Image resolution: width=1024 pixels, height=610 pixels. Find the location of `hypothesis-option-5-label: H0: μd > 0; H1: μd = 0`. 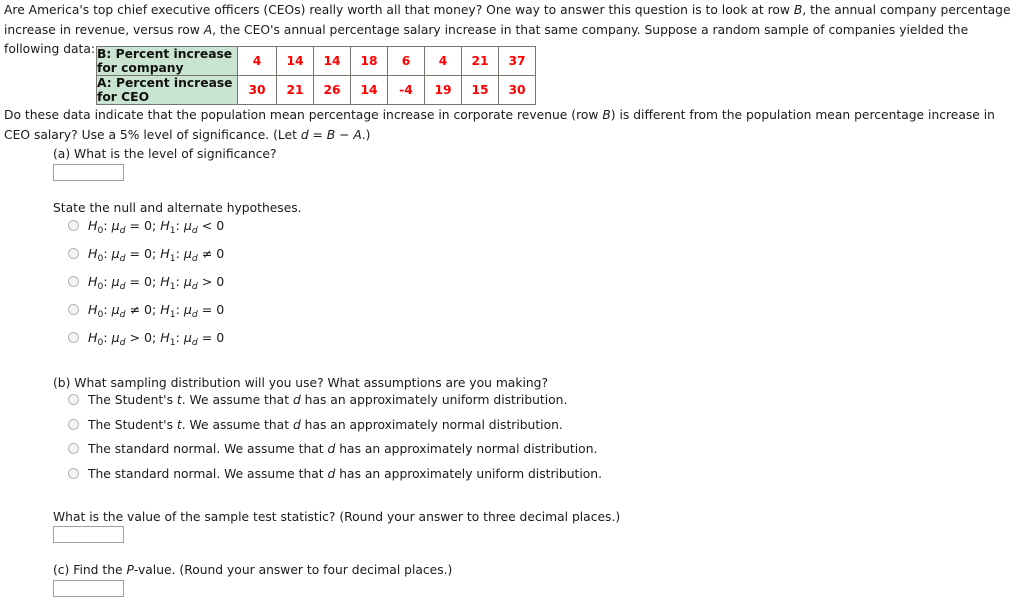

hypothesis-option-5-label: H0: μd > 0; H1: μd = 0 is located at coordinates (156, 339).